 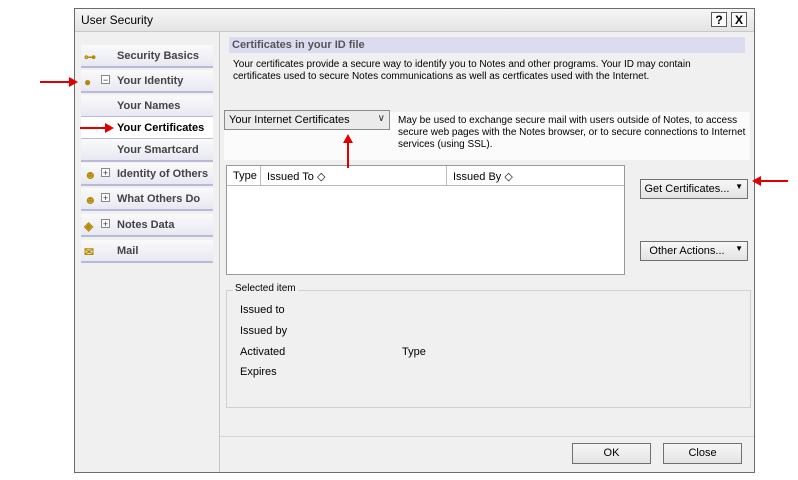 What do you see at coordinates (265, 288) in the screenshot?
I see `selected-item-legend: Selected item` at bounding box center [265, 288].